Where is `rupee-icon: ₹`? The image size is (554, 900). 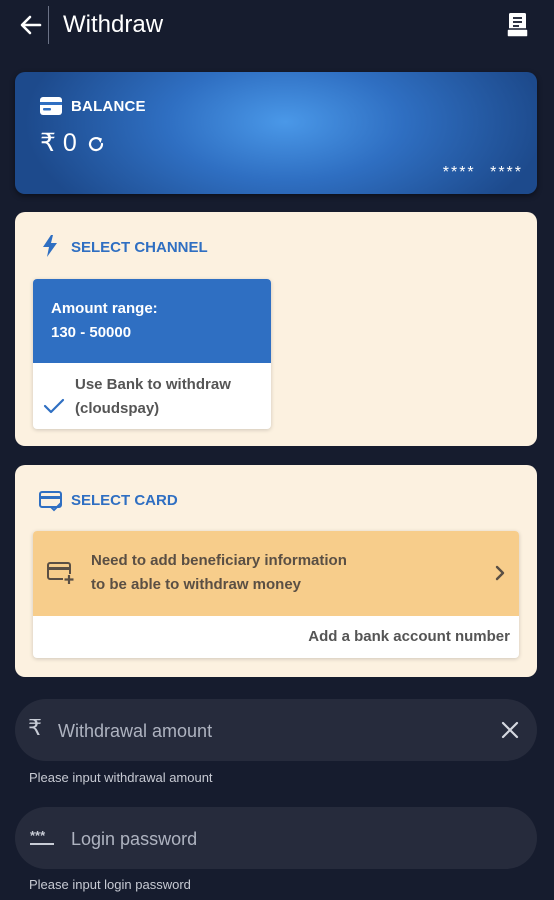
rupee-icon: ₹ is located at coordinates (35, 727).